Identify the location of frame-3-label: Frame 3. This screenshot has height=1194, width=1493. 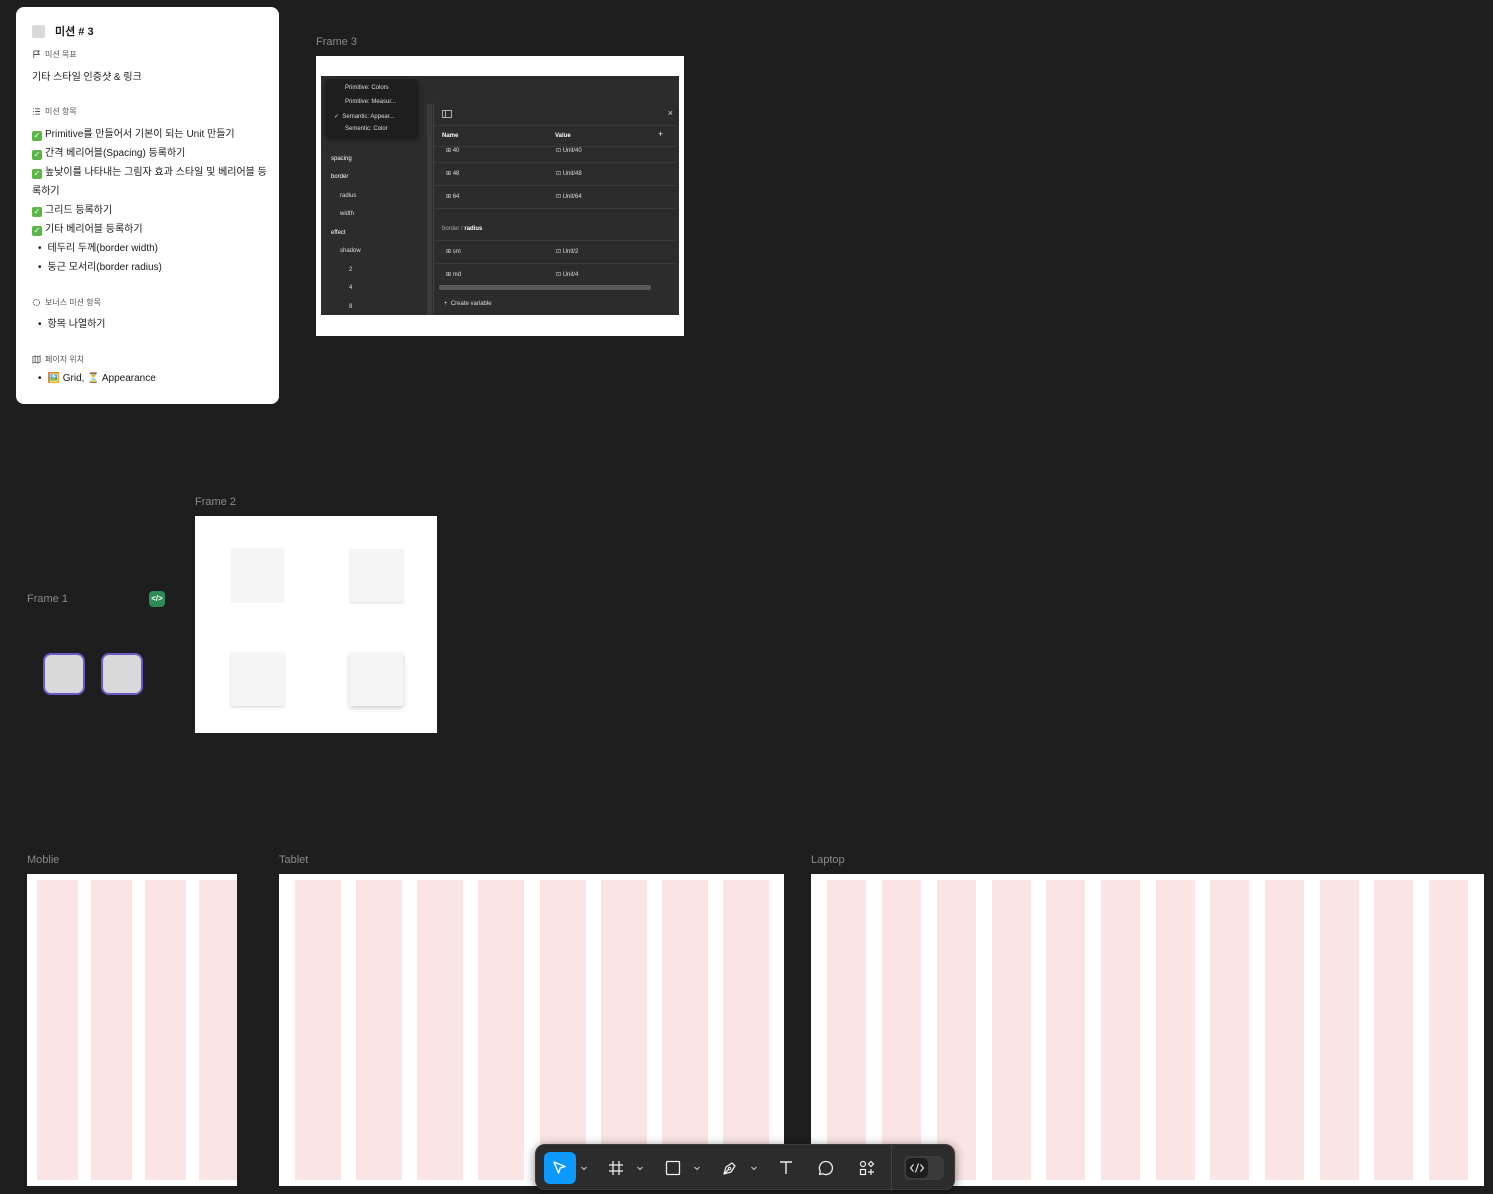
(336, 42).